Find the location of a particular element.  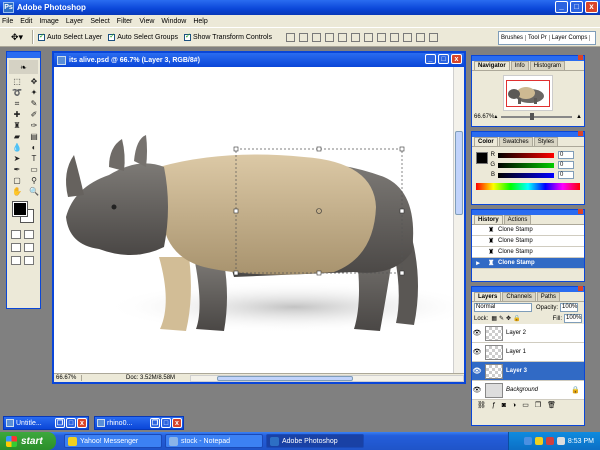

layer-row: 👁 Layer 1 is located at coordinates (528, 352).